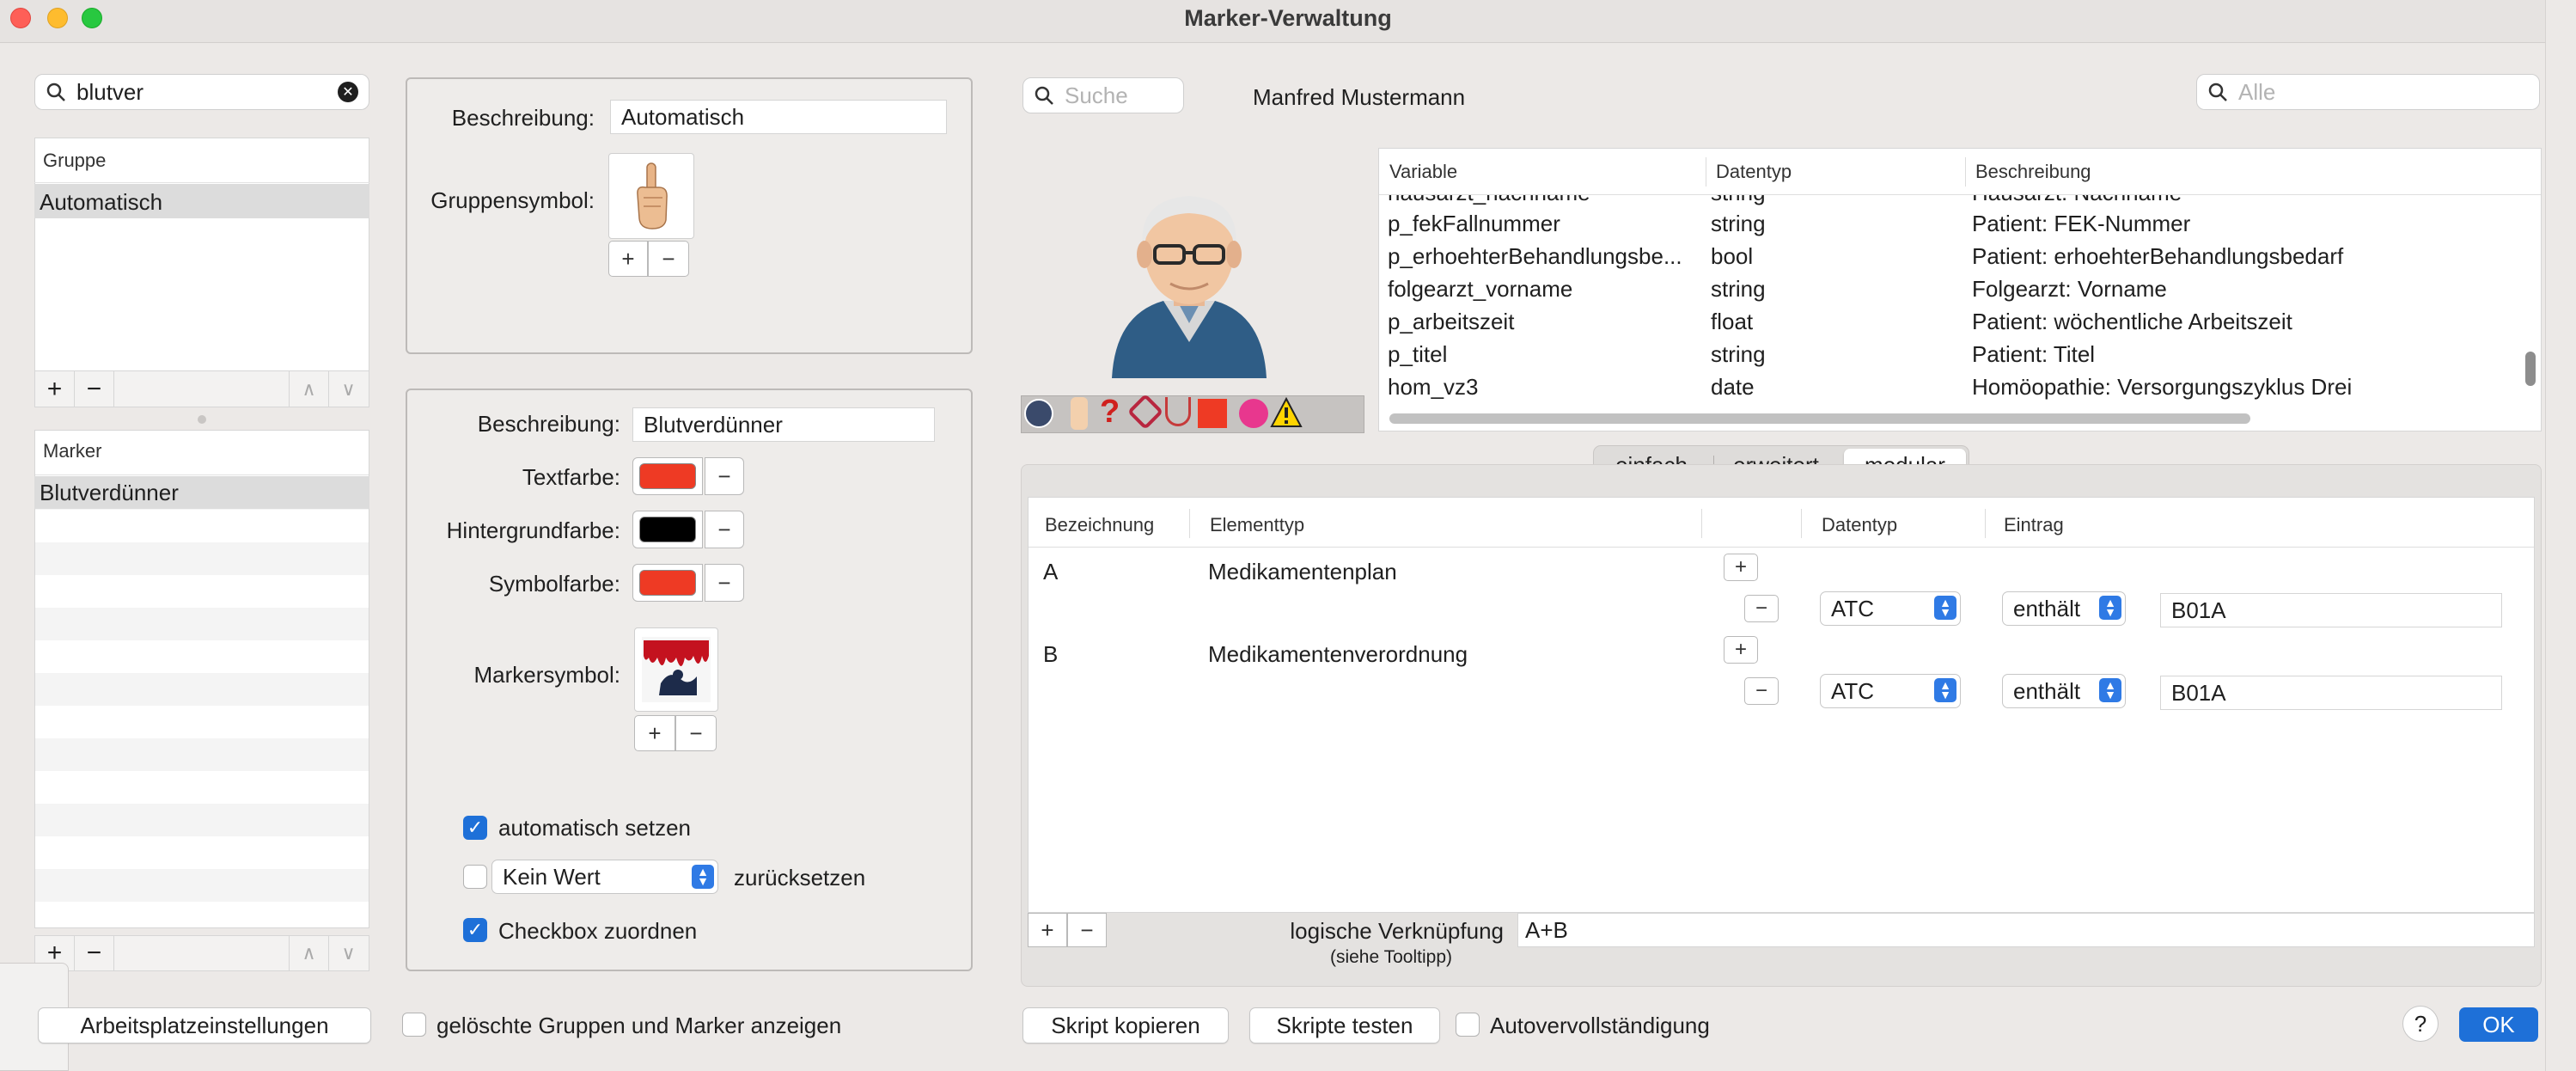 This screenshot has height=1071, width=2576. What do you see at coordinates (548, 424) in the screenshot?
I see `marker-beschreibung-label: Beschreibung:` at bounding box center [548, 424].